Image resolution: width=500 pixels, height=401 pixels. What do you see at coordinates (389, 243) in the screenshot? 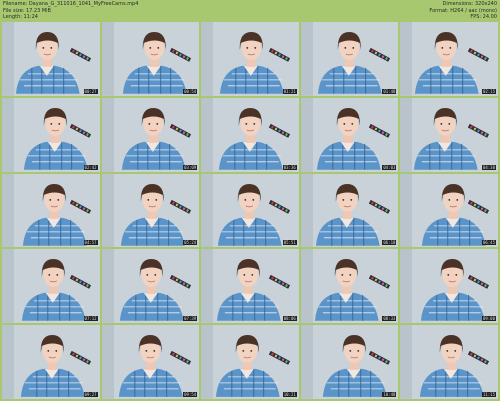
I see `timestamp-label: 06:18` at bounding box center [389, 243].